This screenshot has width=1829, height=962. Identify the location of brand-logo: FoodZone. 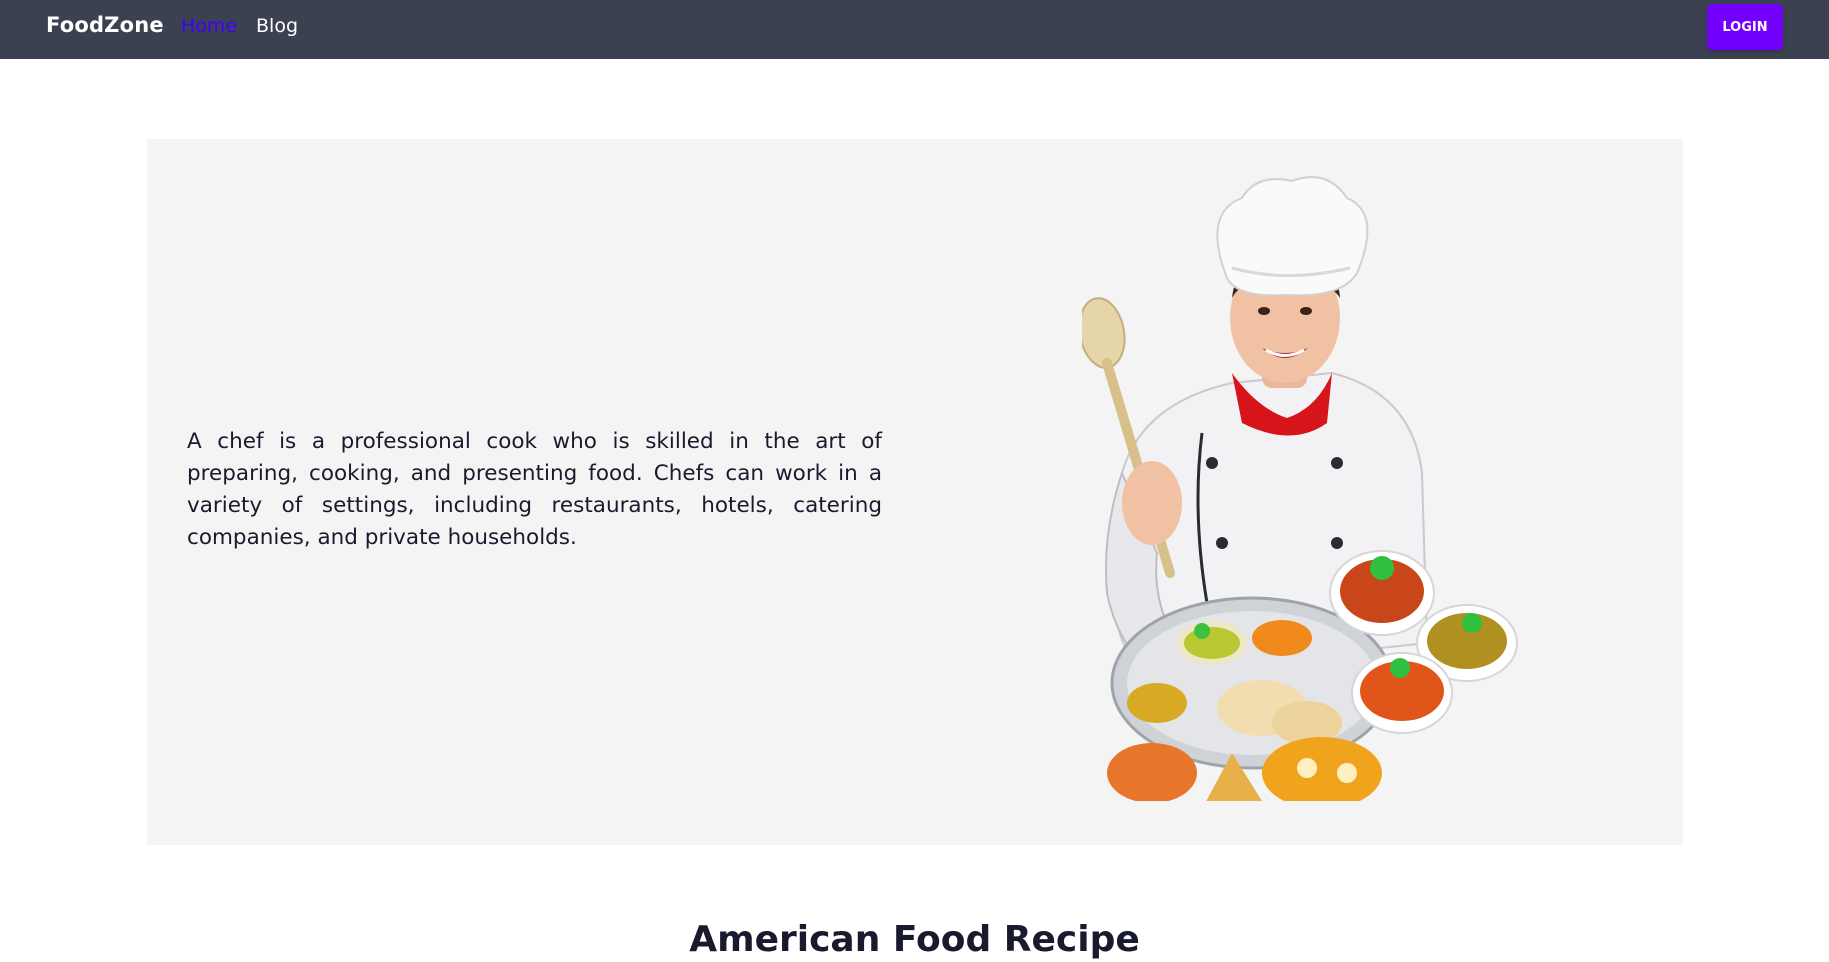
(105, 25).